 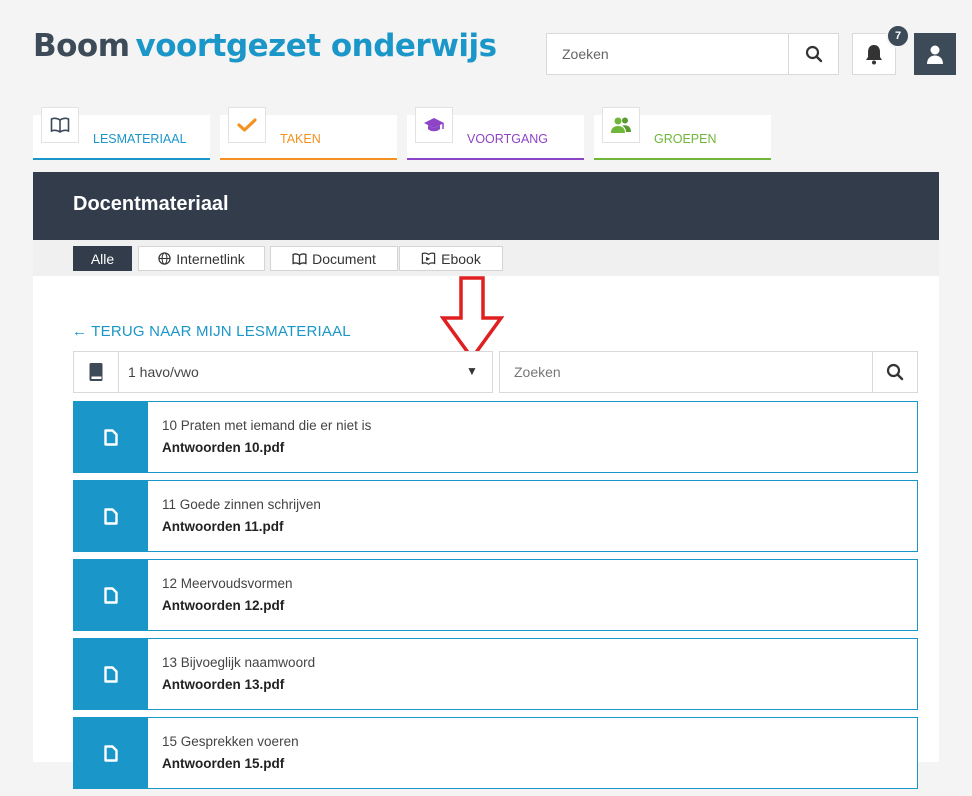 I want to click on item-filename: Antwoorden 15.pdf, so click(x=223, y=763).